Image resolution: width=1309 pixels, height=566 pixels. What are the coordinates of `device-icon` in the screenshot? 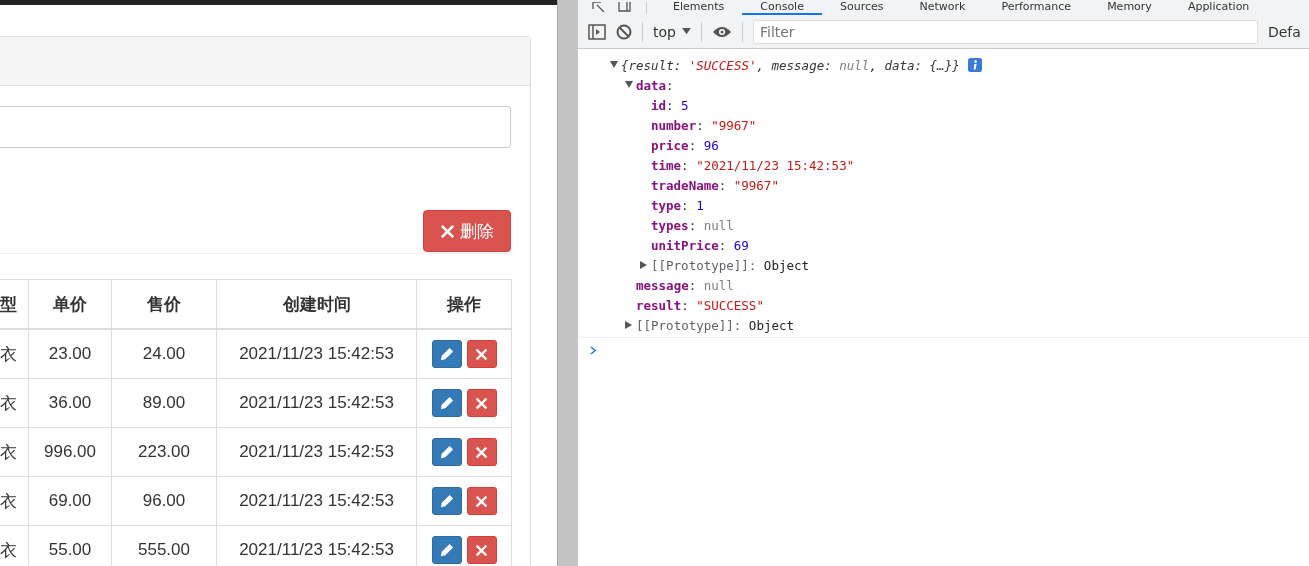 It's located at (626, 7).